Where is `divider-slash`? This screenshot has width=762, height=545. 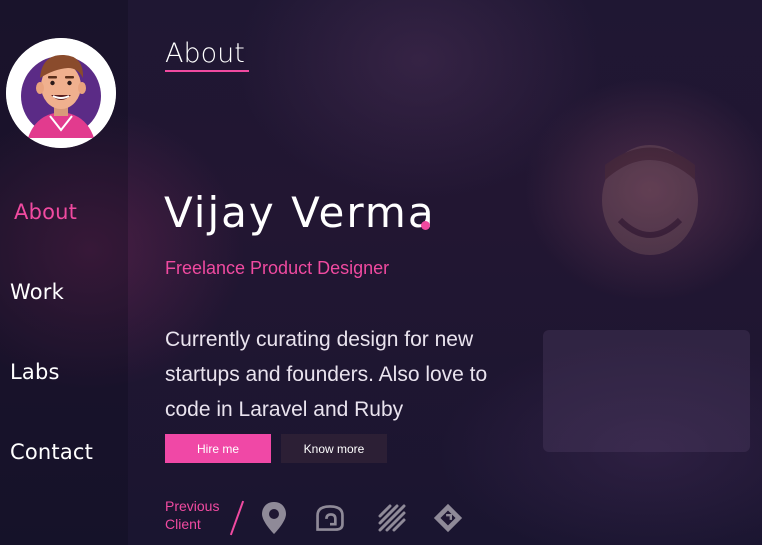
divider-slash is located at coordinates (237, 518).